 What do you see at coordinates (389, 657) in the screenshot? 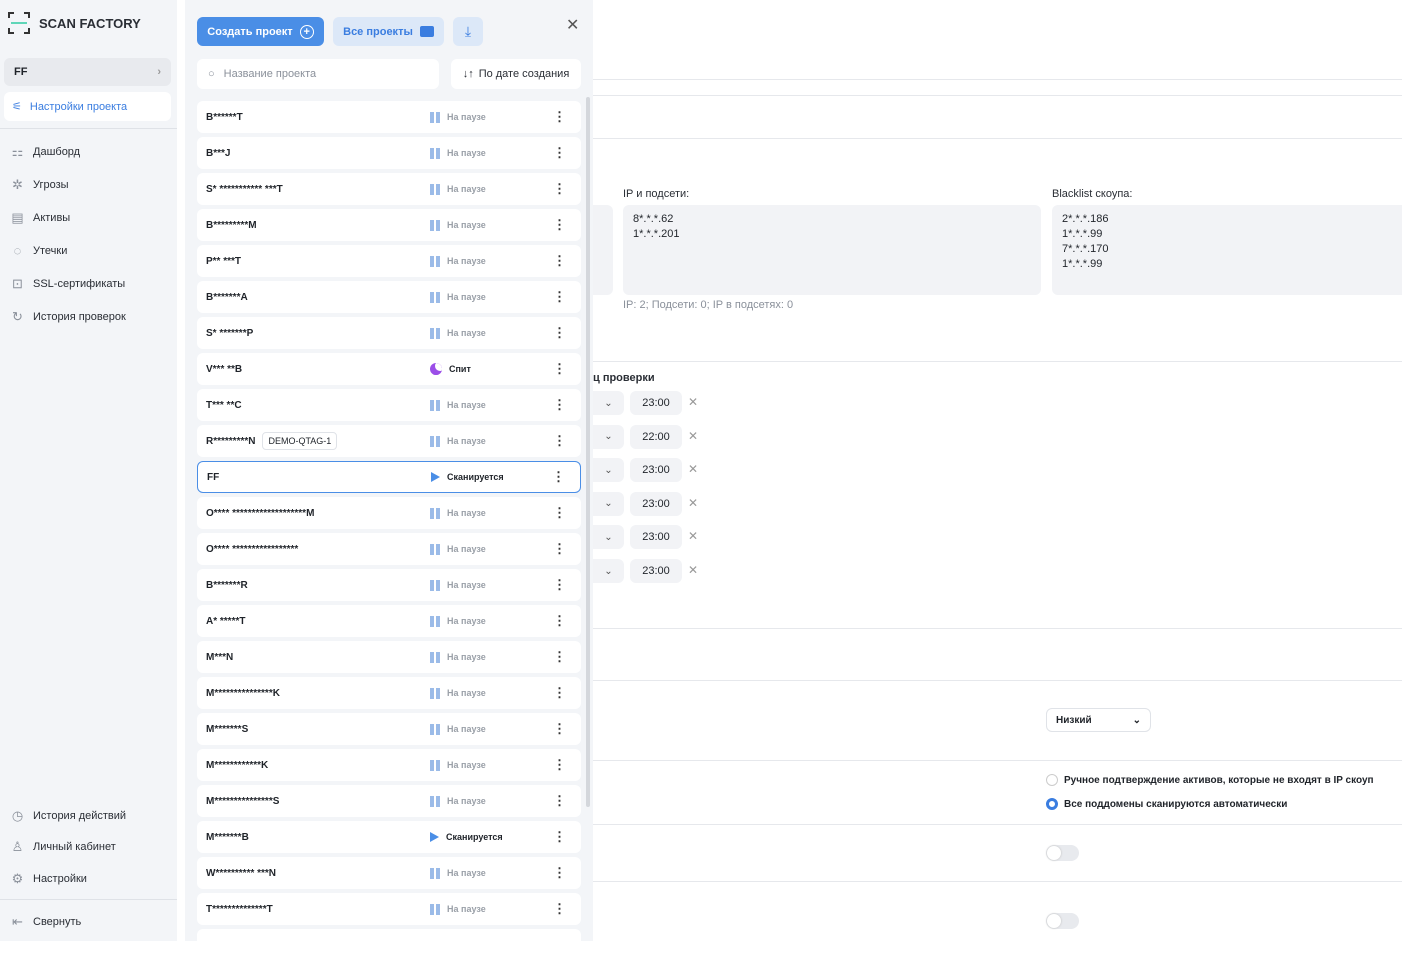
I see `project-row: M***N На паузе ⋮` at bounding box center [389, 657].